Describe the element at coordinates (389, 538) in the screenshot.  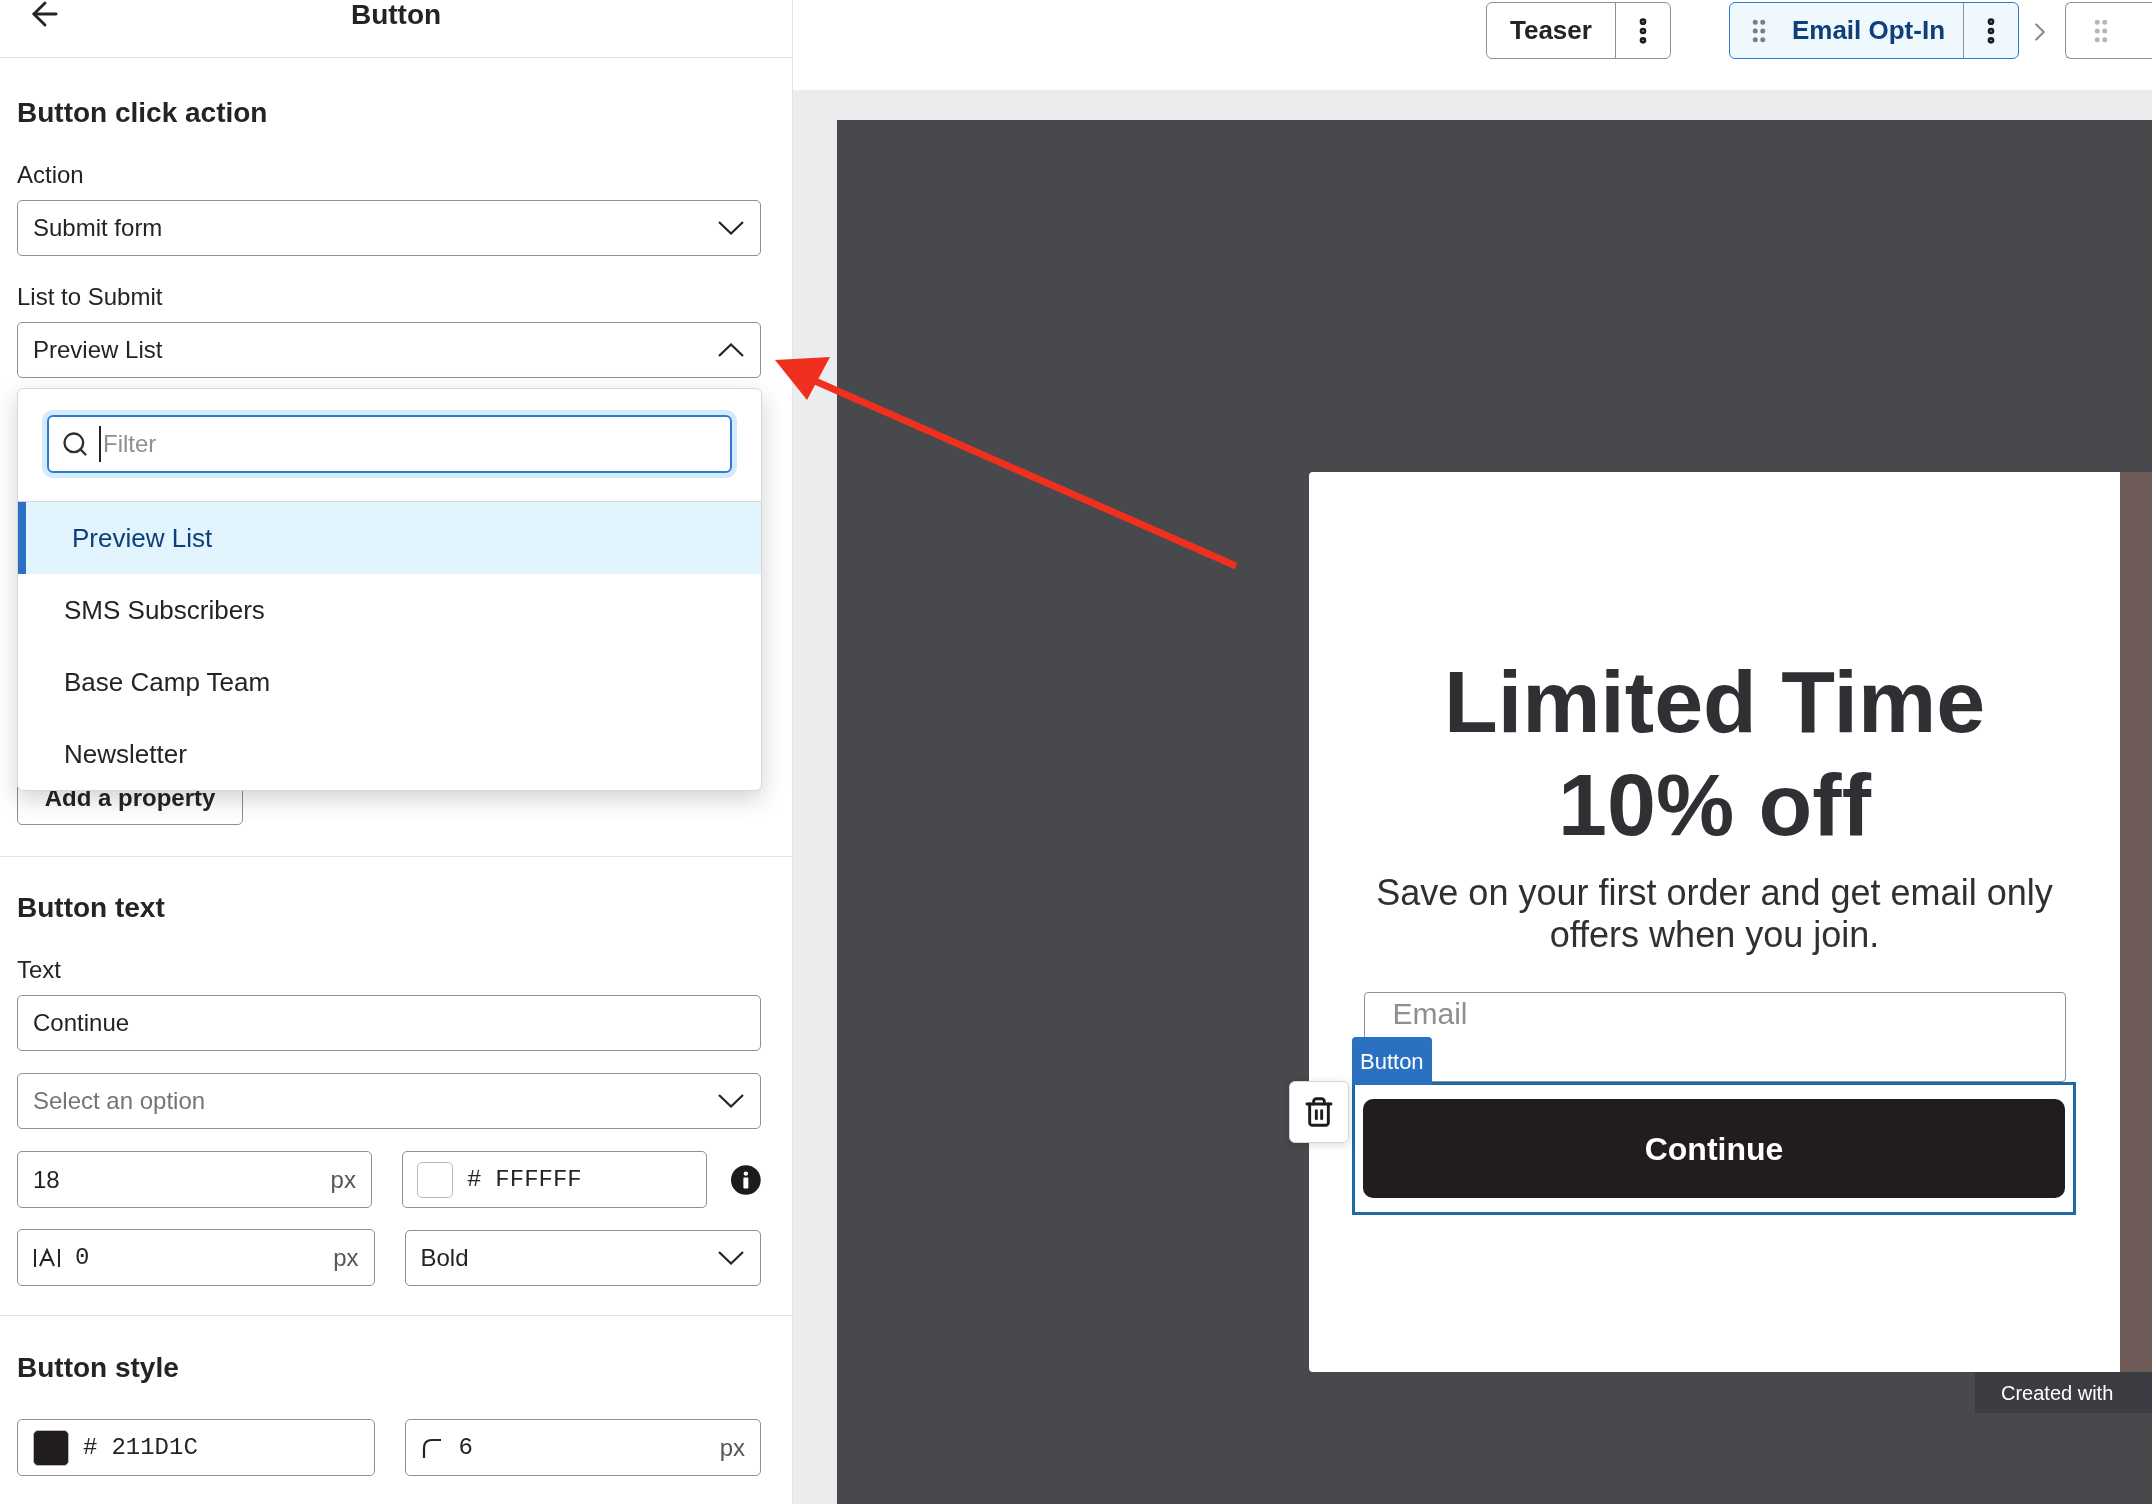
I see `list-option: Preview List` at that location.